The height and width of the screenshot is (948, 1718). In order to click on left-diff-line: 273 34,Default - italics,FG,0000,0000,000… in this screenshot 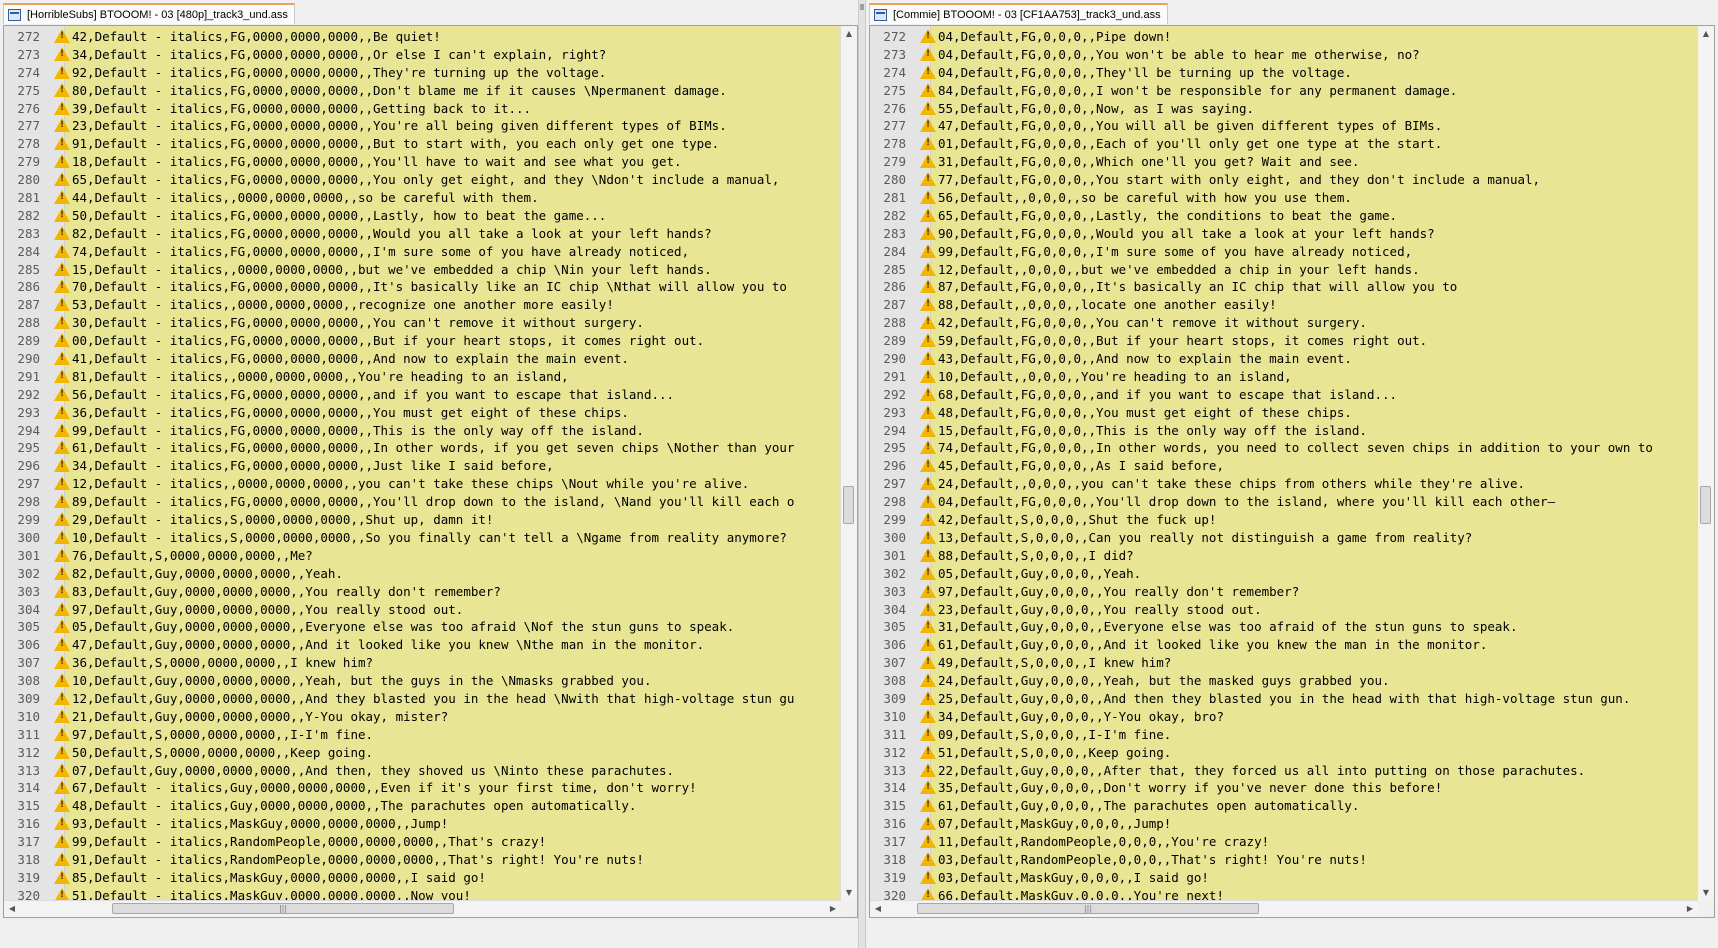, I will do `click(422, 54)`.